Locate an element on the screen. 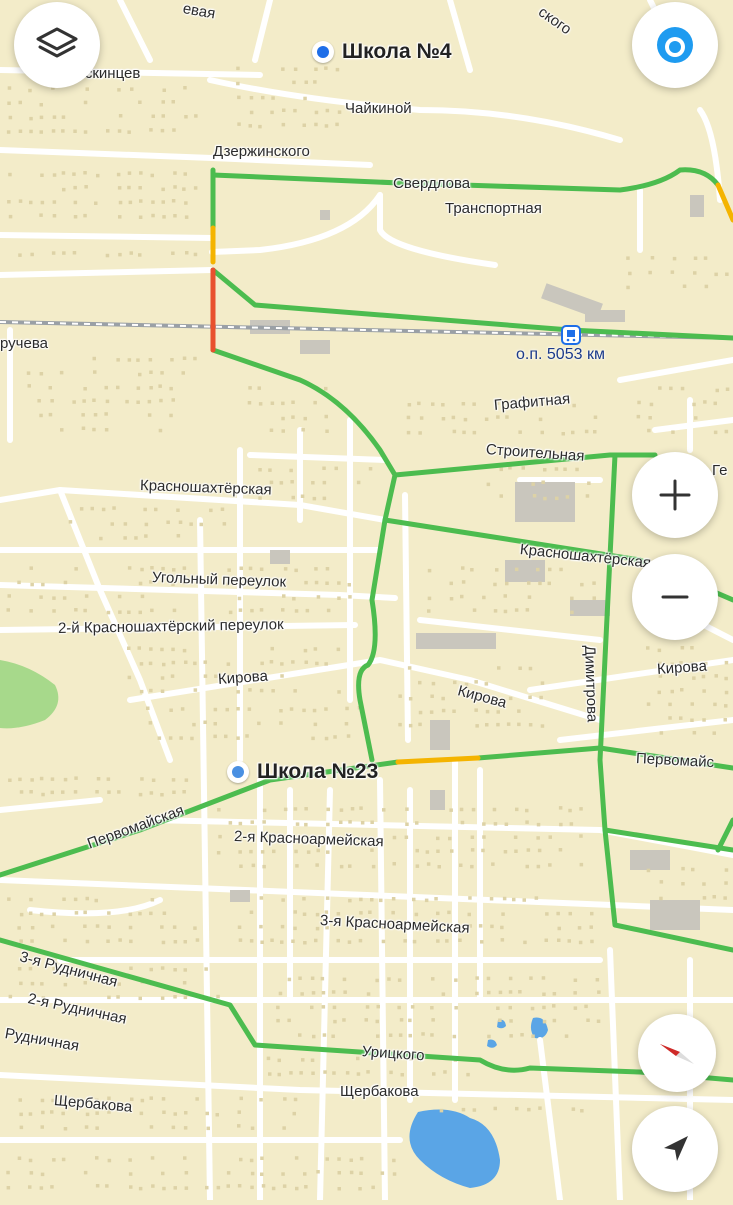  street-label: Транспортная is located at coordinates (493, 208).